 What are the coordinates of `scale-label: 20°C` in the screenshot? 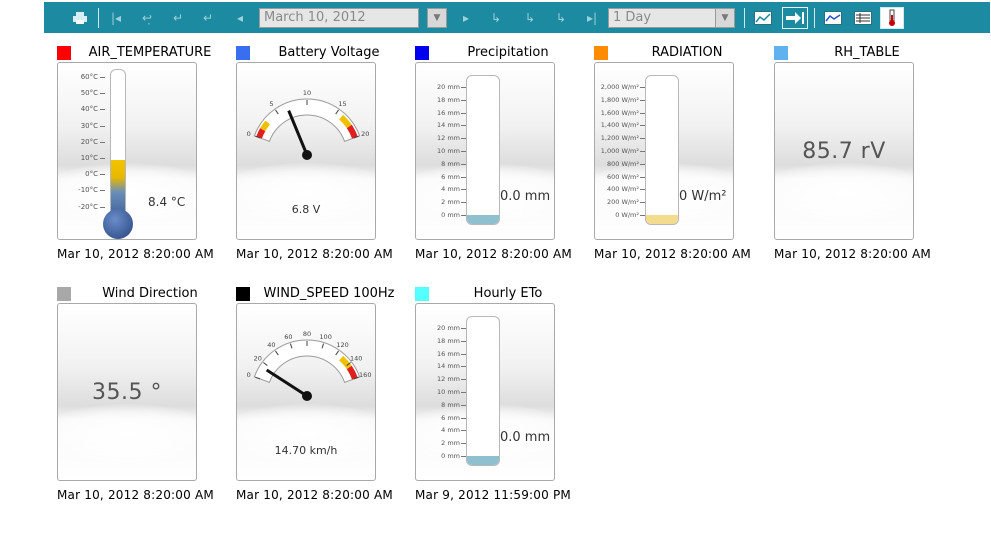 It's located at (89, 141).